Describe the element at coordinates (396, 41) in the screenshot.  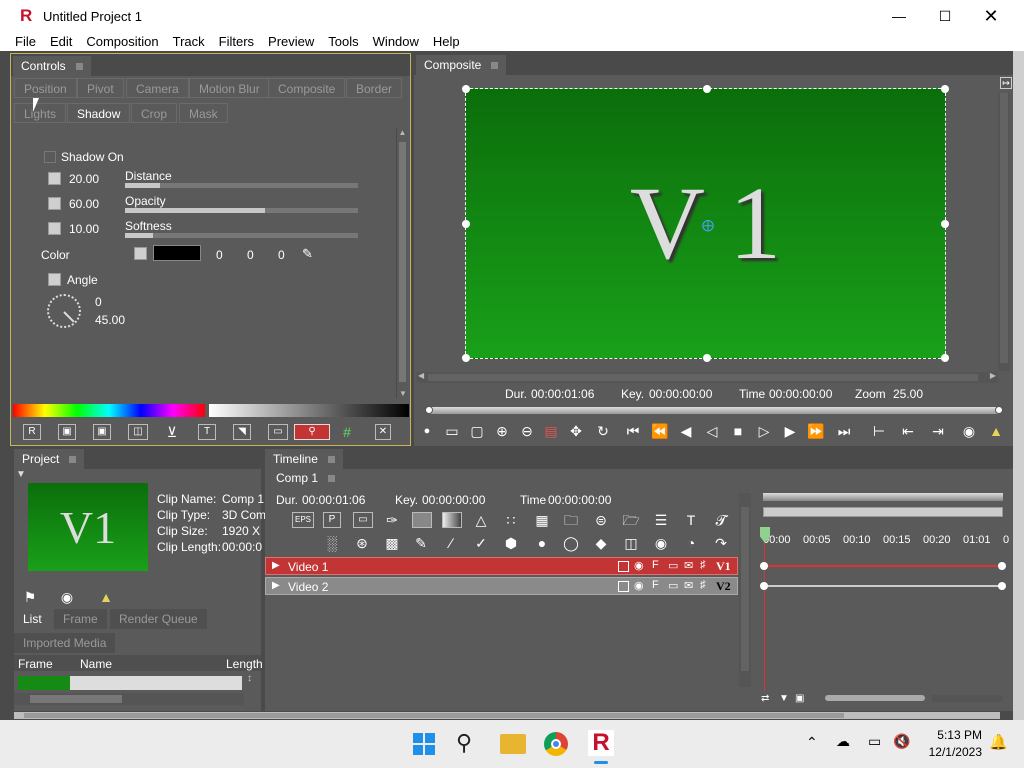
I see `menu-window: Window` at that location.